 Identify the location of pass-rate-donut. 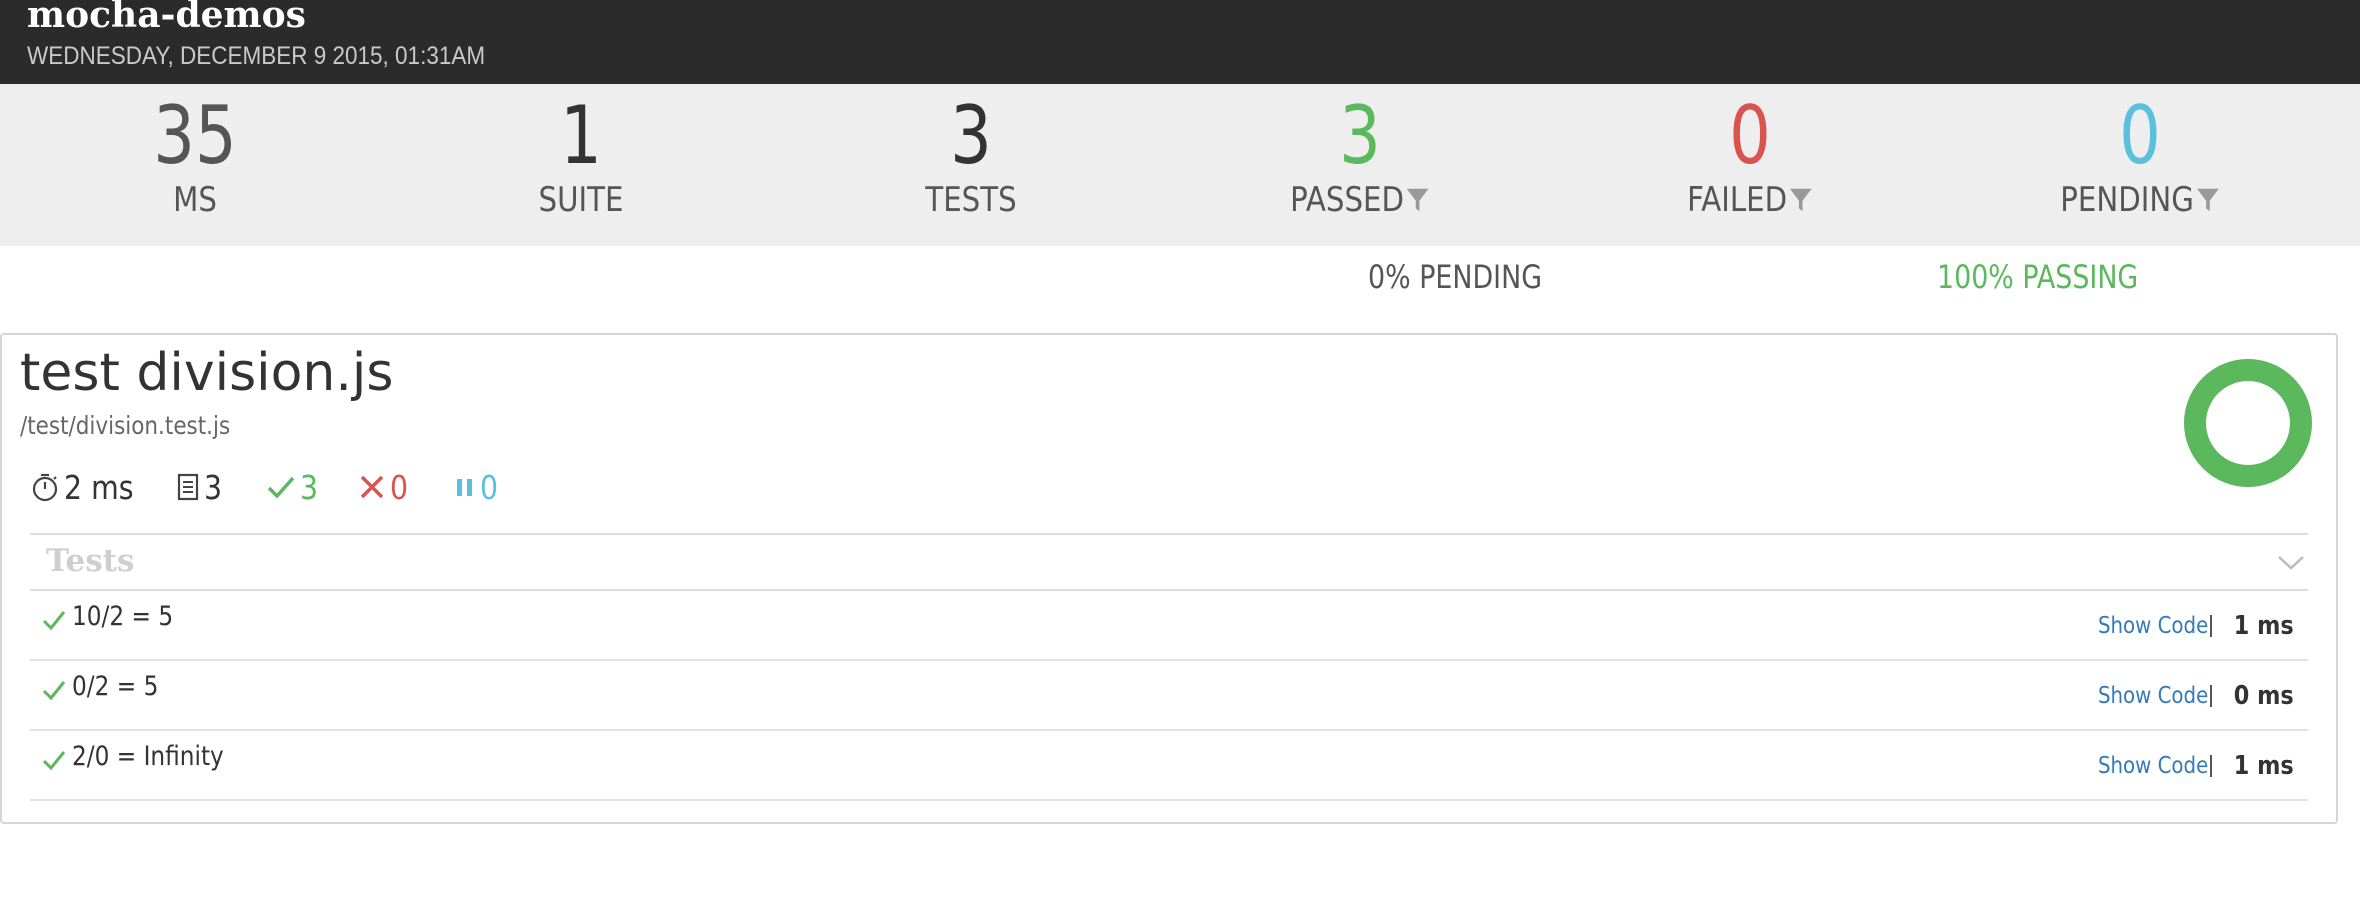
(2248, 423).